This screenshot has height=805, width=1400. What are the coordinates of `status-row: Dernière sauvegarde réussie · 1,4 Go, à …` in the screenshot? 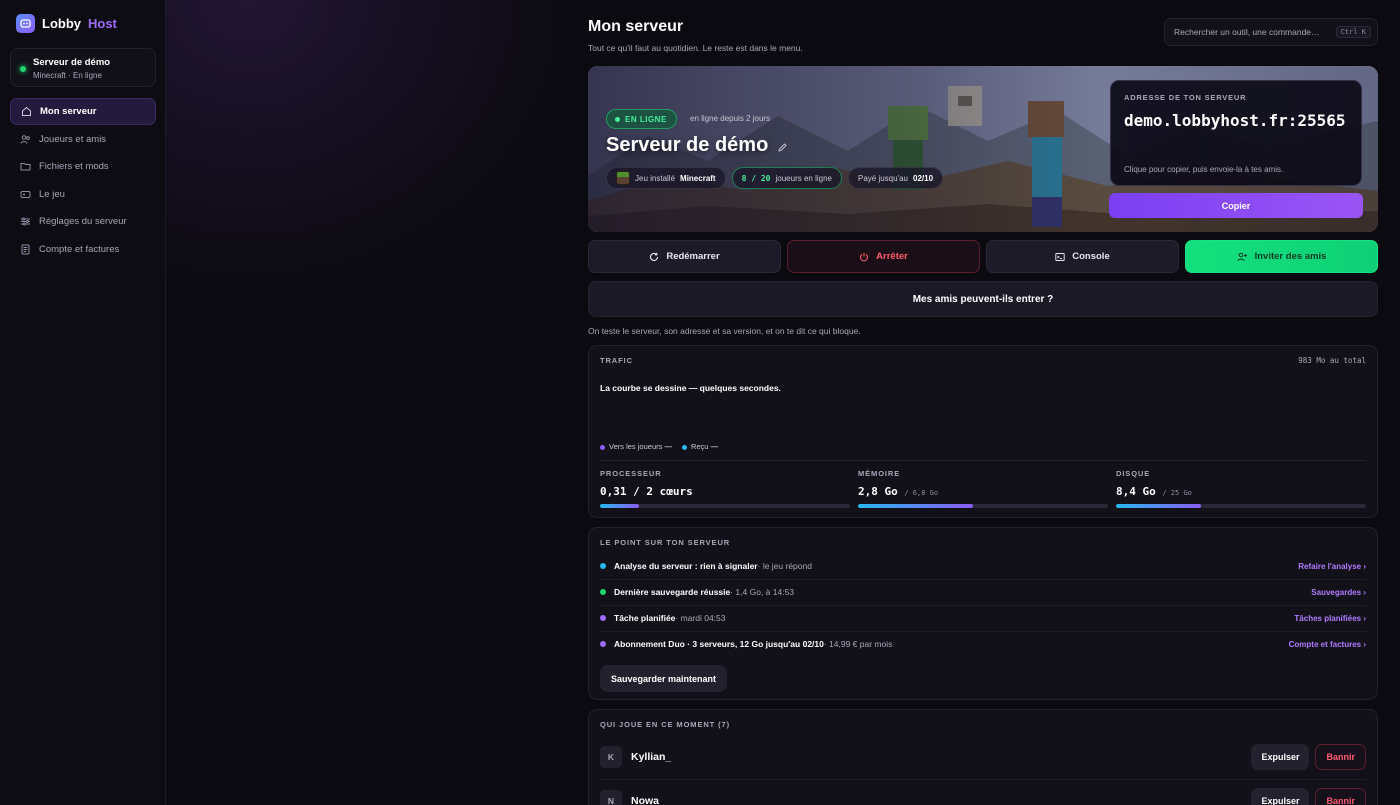 It's located at (983, 592).